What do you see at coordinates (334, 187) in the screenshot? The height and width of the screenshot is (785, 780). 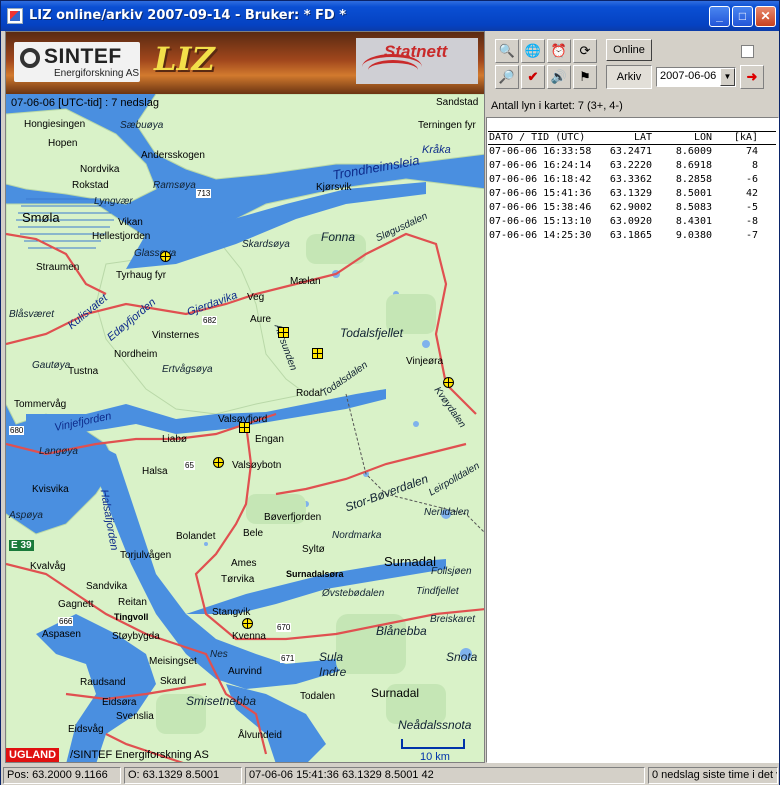 I see `place-label: Kjørsvik` at bounding box center [334, 187].